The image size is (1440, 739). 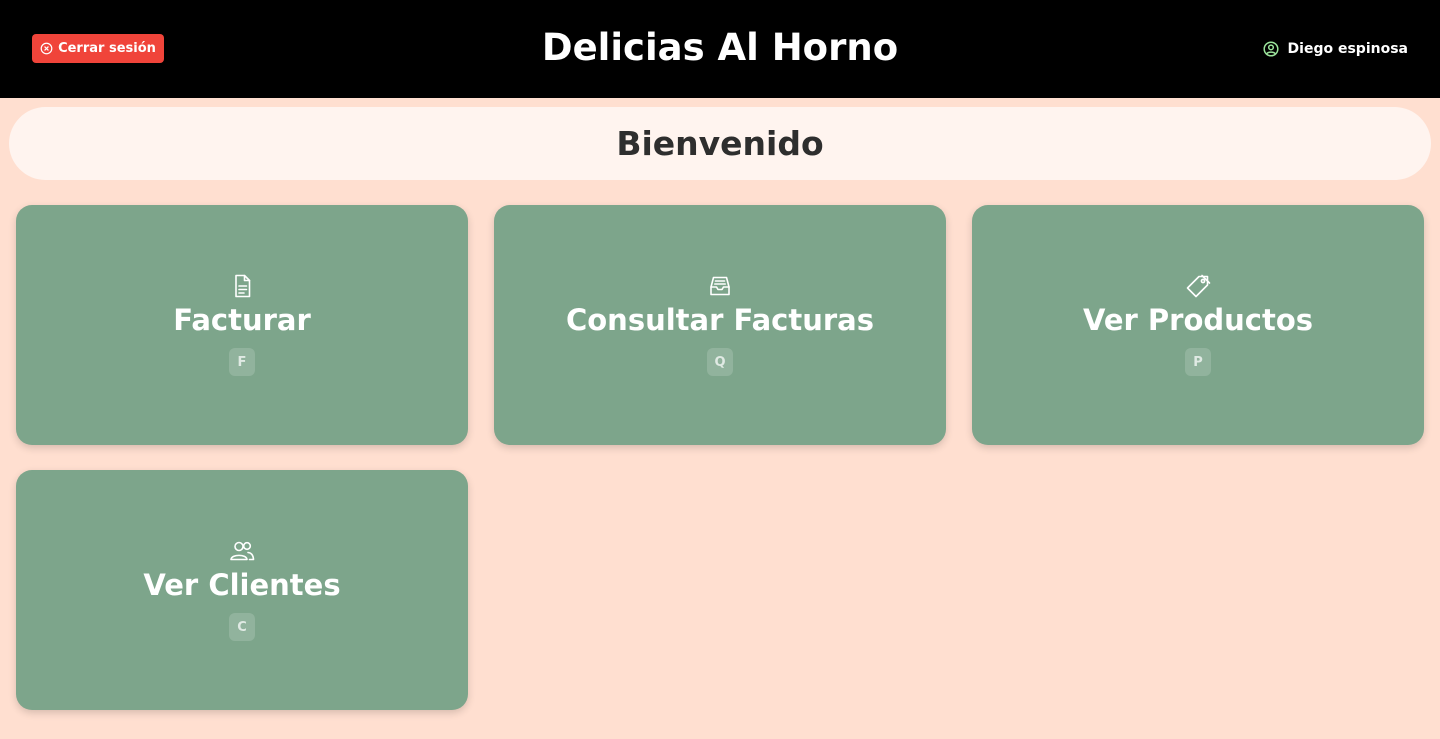 What do you see at coordinates (242, 627) in the screenshot?
I see `shortcut-badge: C` at bounding box center [242, 627].